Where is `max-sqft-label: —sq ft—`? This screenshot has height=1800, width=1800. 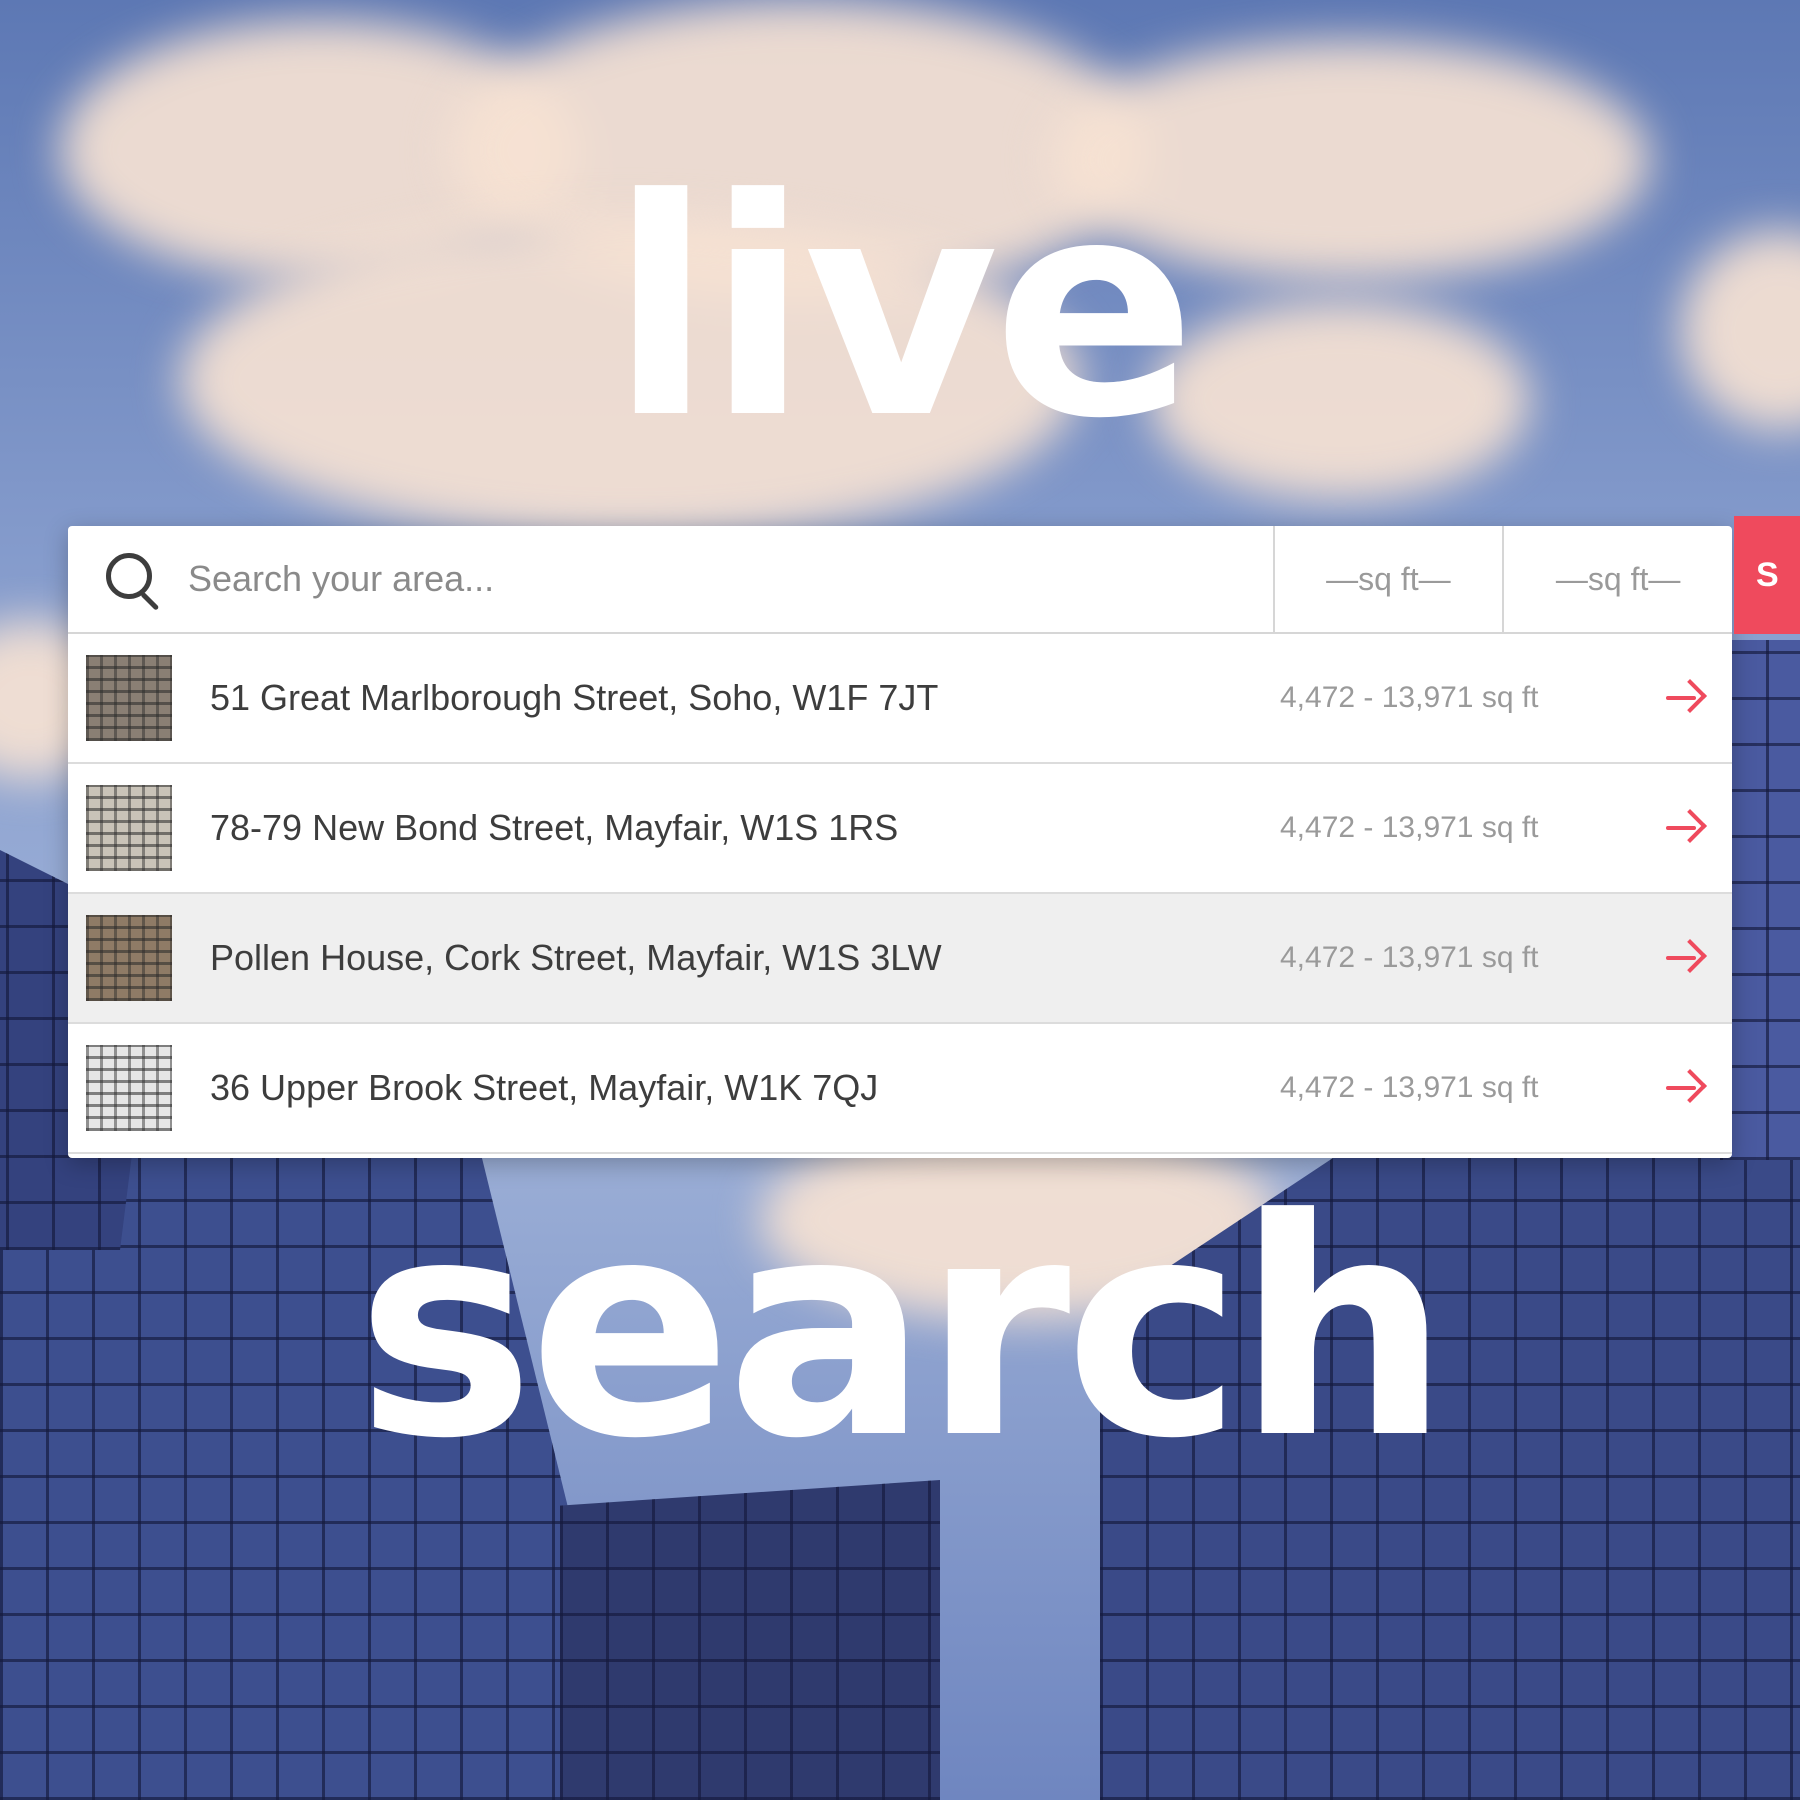 max-sqft-label: —sq ft— is located at coordinates (1618, 578).